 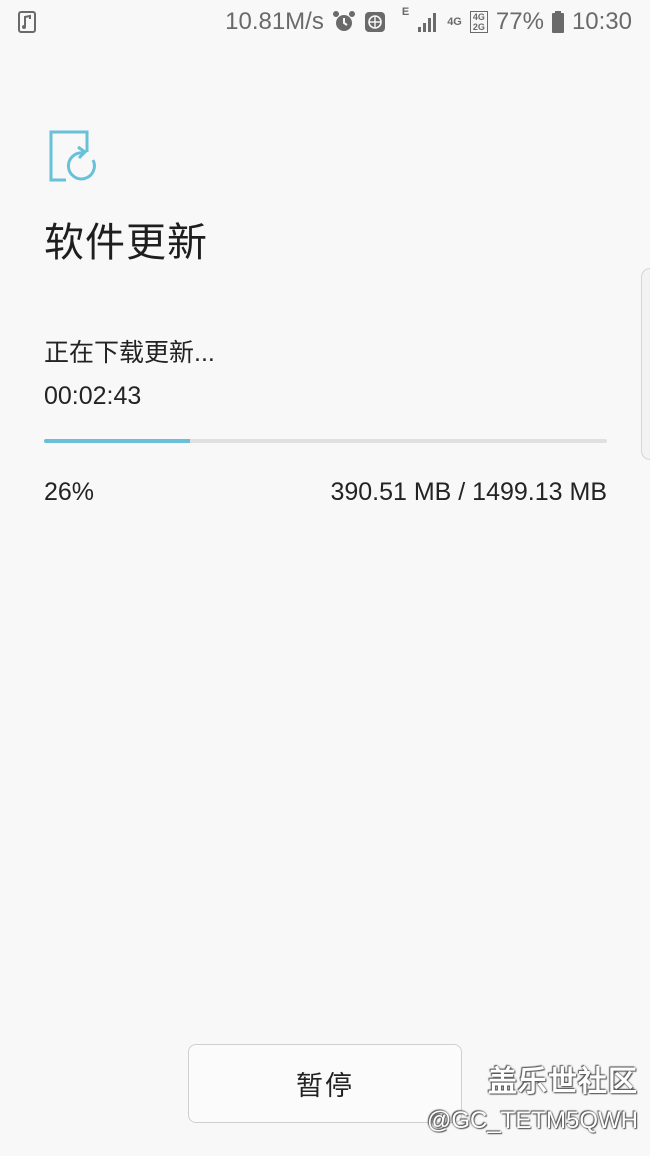 What do you see at coordinates (519, 21) in the screenshot?
I see `battery-percent: 77%` at bounding box center [519, 21].